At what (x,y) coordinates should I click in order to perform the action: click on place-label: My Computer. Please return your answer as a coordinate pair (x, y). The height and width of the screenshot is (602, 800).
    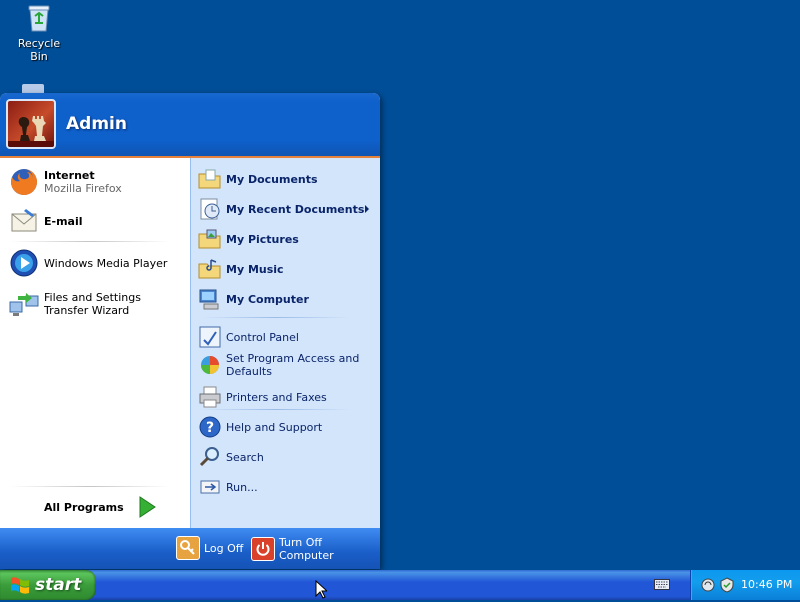
    Looking at the image, I should click on (267, 299).